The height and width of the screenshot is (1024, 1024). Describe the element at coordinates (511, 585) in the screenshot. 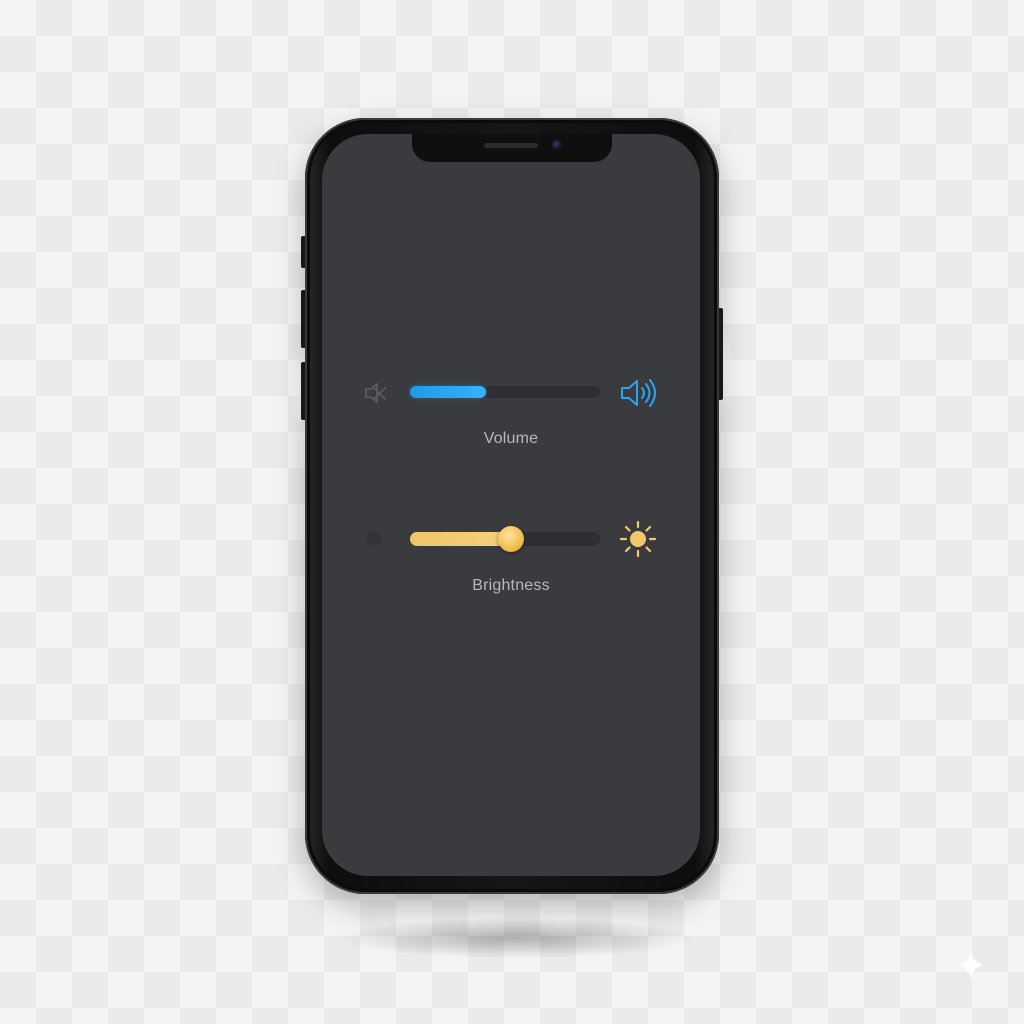

I see `brightness-label: Brightness` at that location.